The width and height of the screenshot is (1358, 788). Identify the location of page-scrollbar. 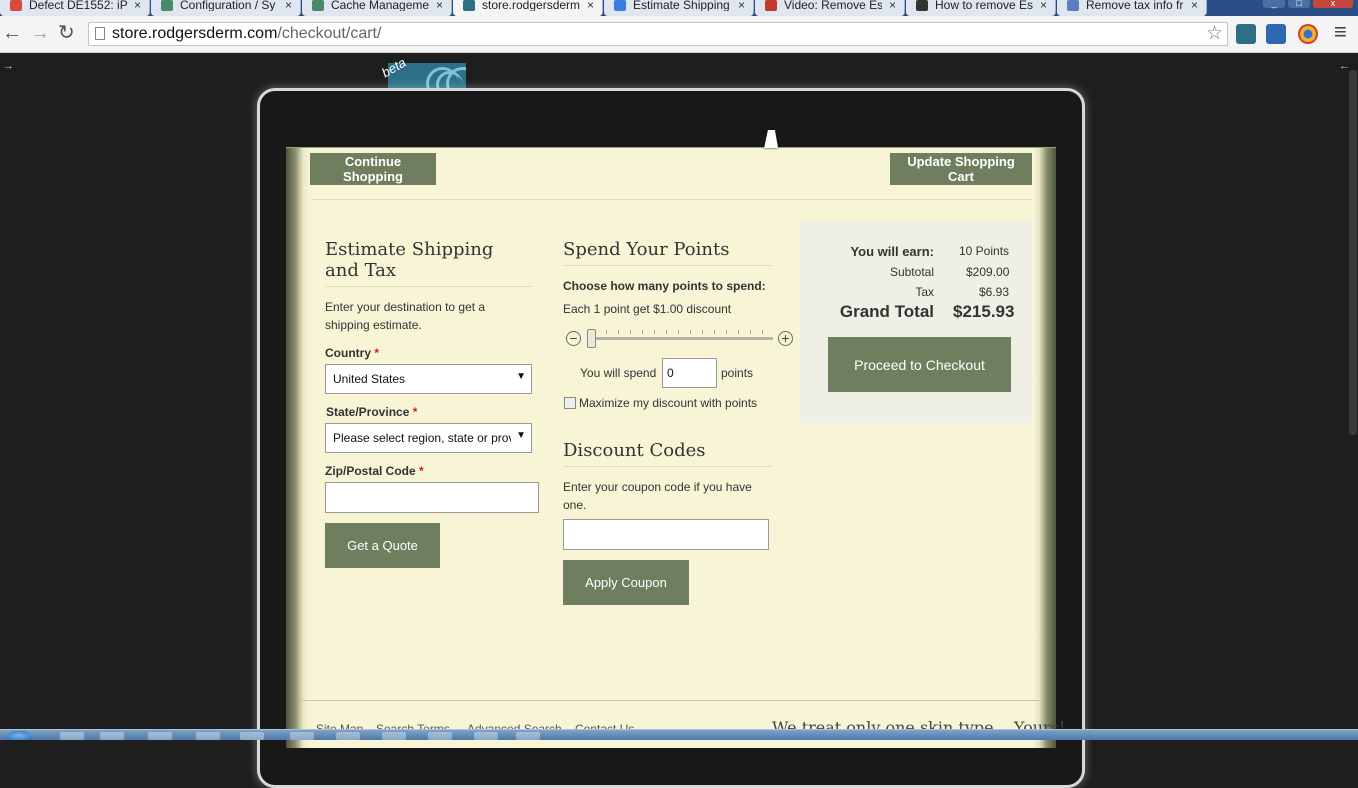
(1353, 252).